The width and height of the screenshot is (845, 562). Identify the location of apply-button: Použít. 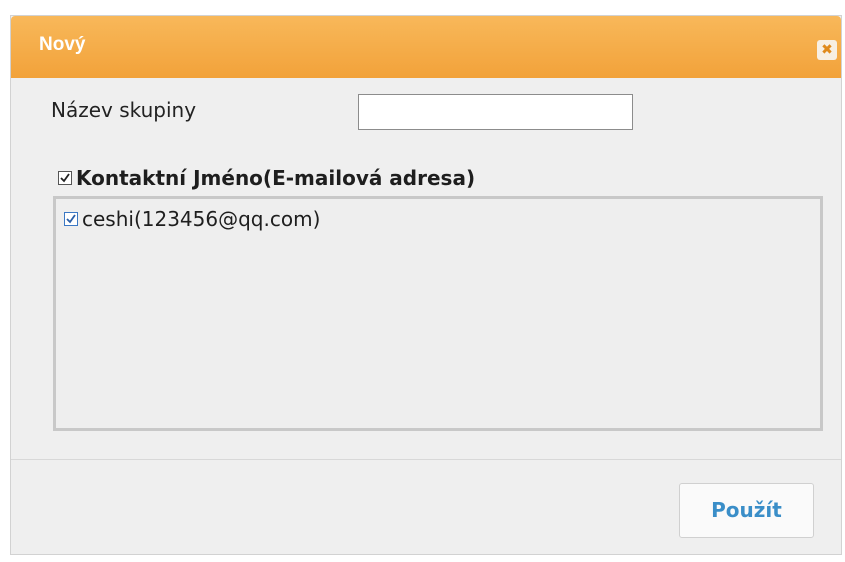
(746, 510).